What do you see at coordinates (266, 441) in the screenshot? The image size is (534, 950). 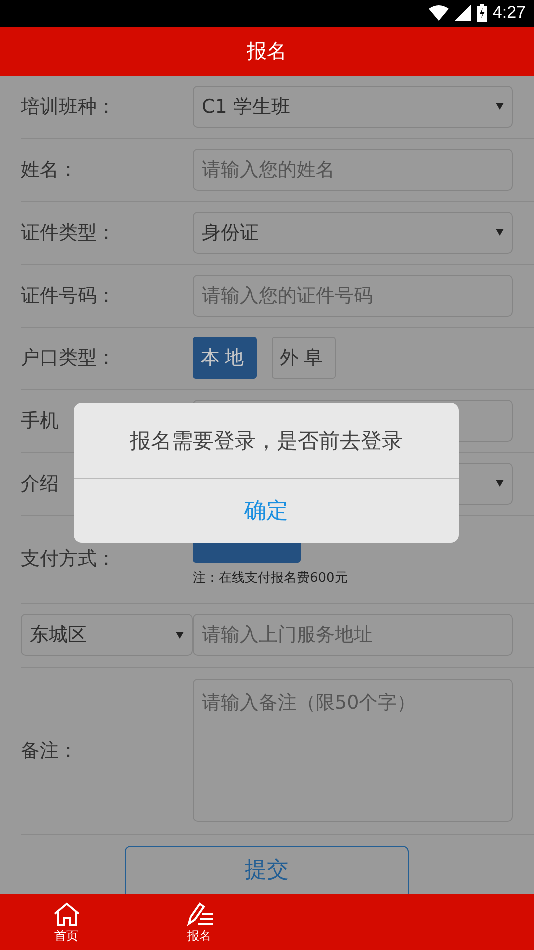 I see `dialog-message: 报名需要登录，是否前去登录` at bounding box center [266, 441].